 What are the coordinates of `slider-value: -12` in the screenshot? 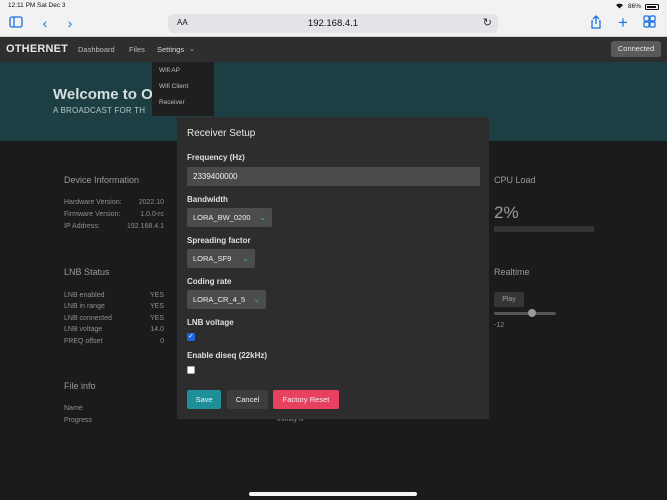 It's located at (499, 325).